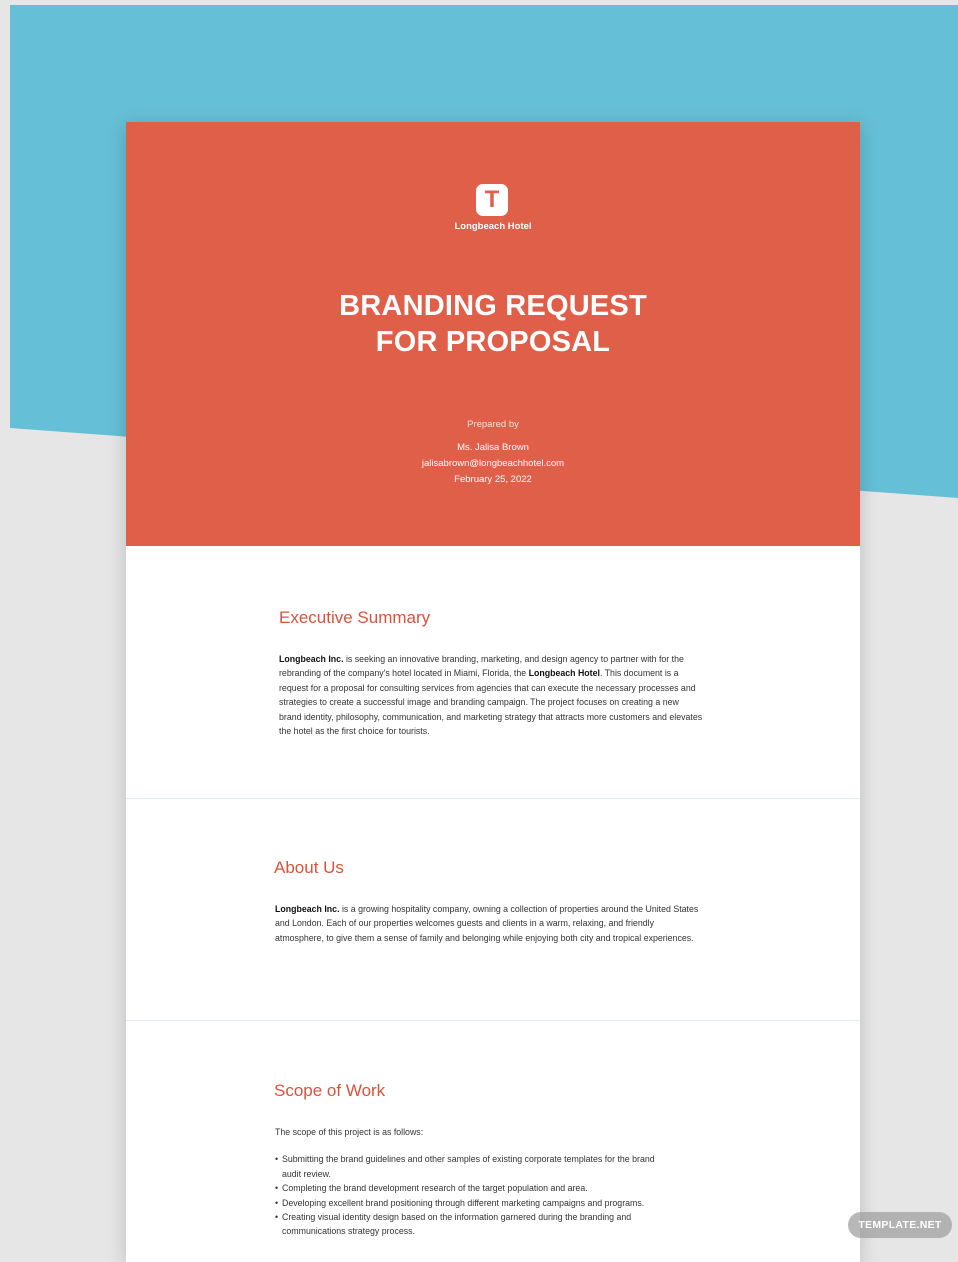 This screenshot has width=958, height=1262. What do you see at coordinates (493, 424) in the screenshot?
I see `prepared-by-label: Prepared by` at bounding box center [493, 424].